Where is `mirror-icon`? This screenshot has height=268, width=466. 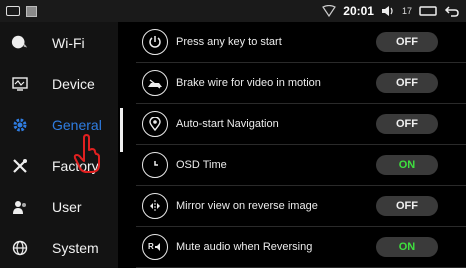 mirror-icon is located at coordinates (155, 206).